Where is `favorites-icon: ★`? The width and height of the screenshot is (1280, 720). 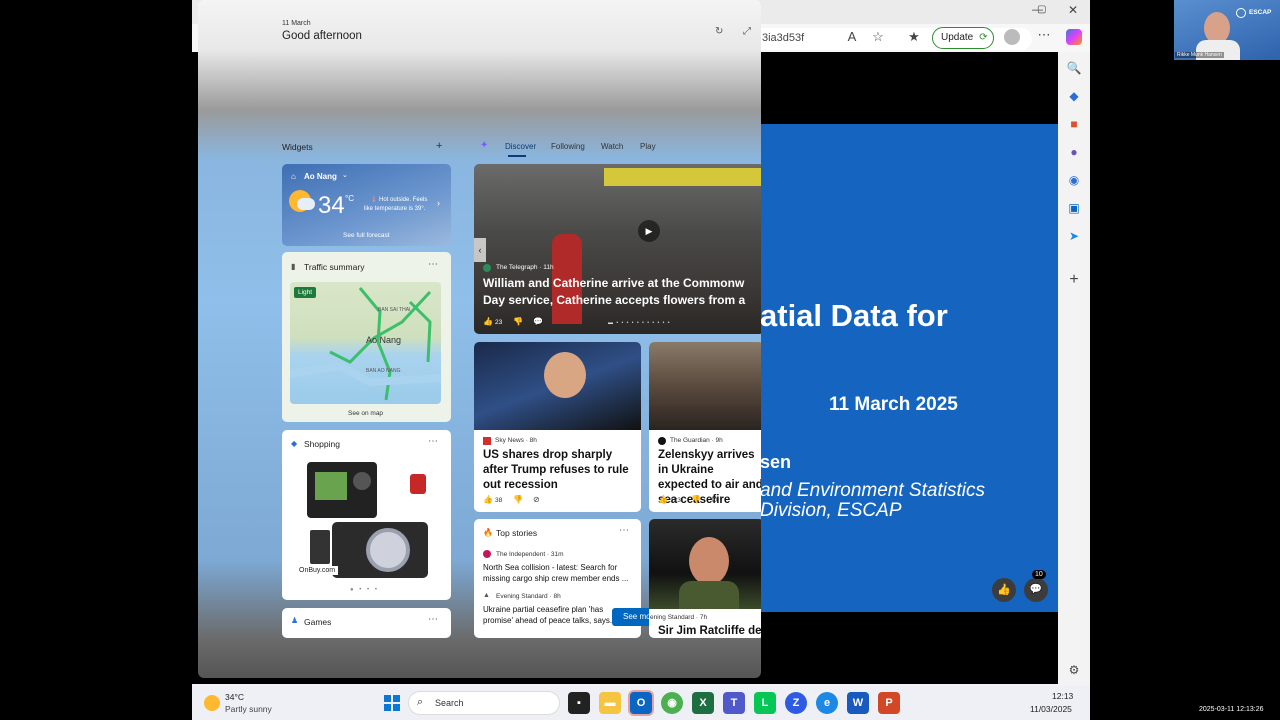 favorites-icon: ★ is located at coordinates (914, 37).